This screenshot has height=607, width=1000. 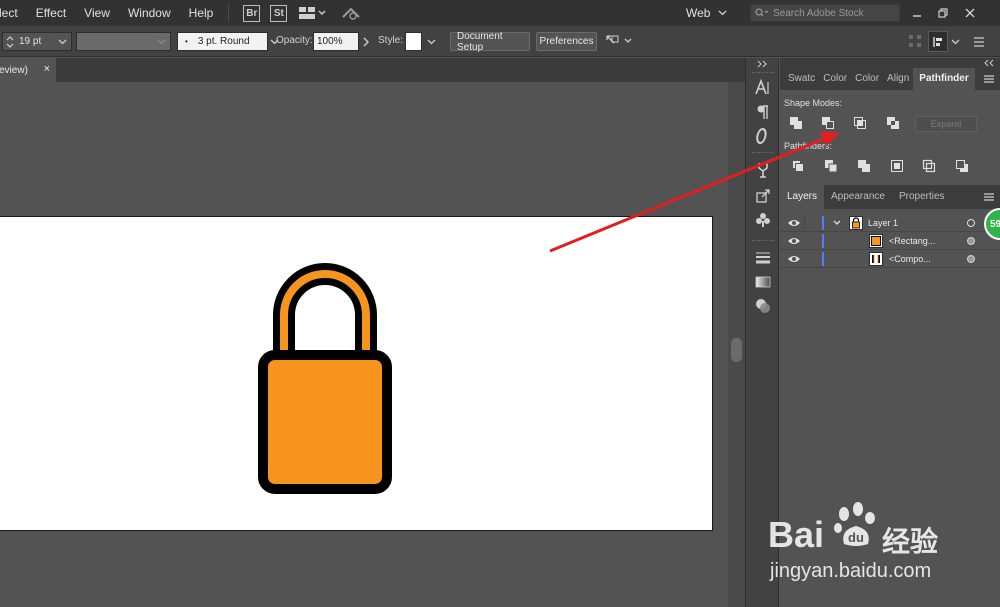 What do you see at coordinates (413, 41) in the screenshot?
I see `graphic-style-swatch` at bounding box center [413, 41].